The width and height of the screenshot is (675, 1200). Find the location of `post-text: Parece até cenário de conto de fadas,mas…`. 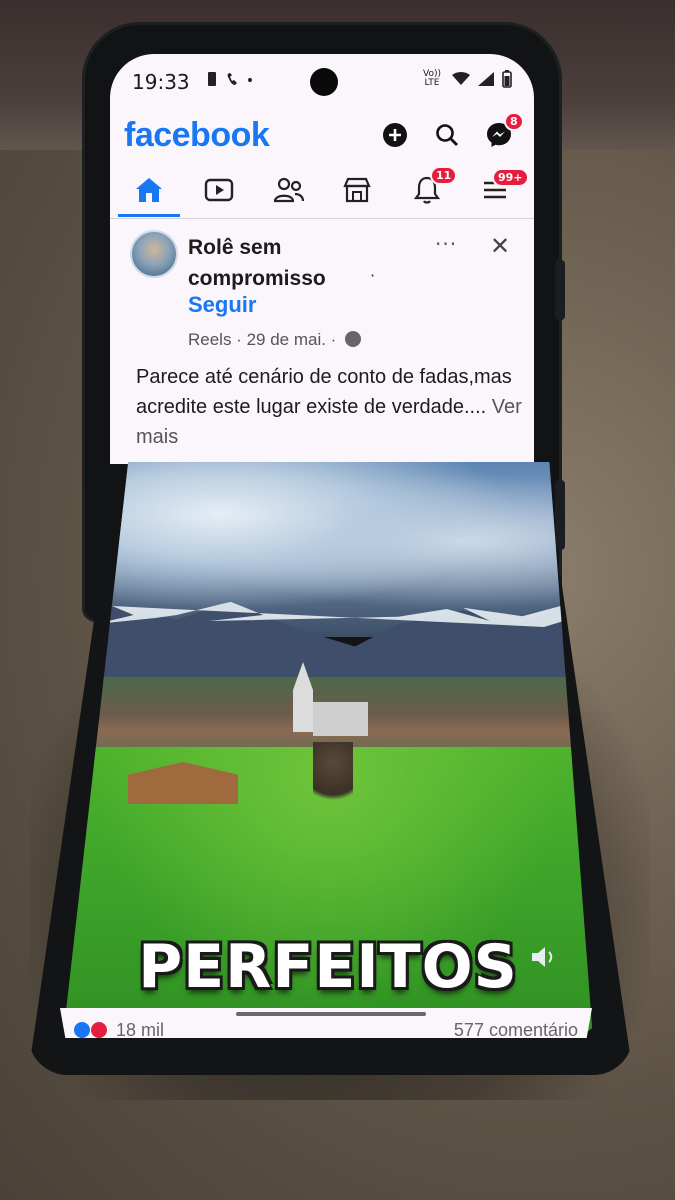

post-text: Parece até cenário de conto de fadas,mas… is located at coordinates (324, 392).